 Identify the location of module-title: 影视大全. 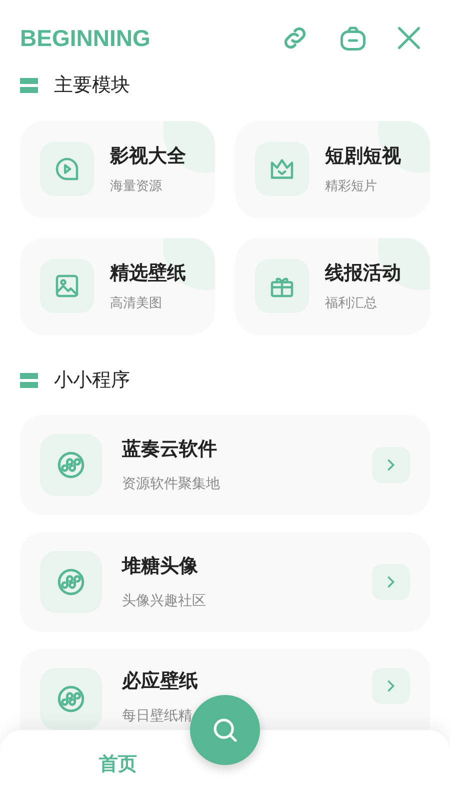
(148, 156).